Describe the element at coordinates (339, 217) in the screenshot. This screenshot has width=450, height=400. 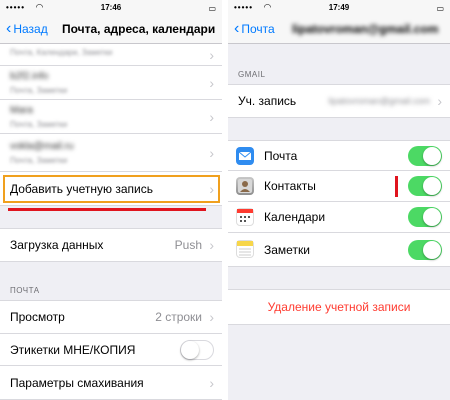
I see `service-row-calendars: Календари` at that location.